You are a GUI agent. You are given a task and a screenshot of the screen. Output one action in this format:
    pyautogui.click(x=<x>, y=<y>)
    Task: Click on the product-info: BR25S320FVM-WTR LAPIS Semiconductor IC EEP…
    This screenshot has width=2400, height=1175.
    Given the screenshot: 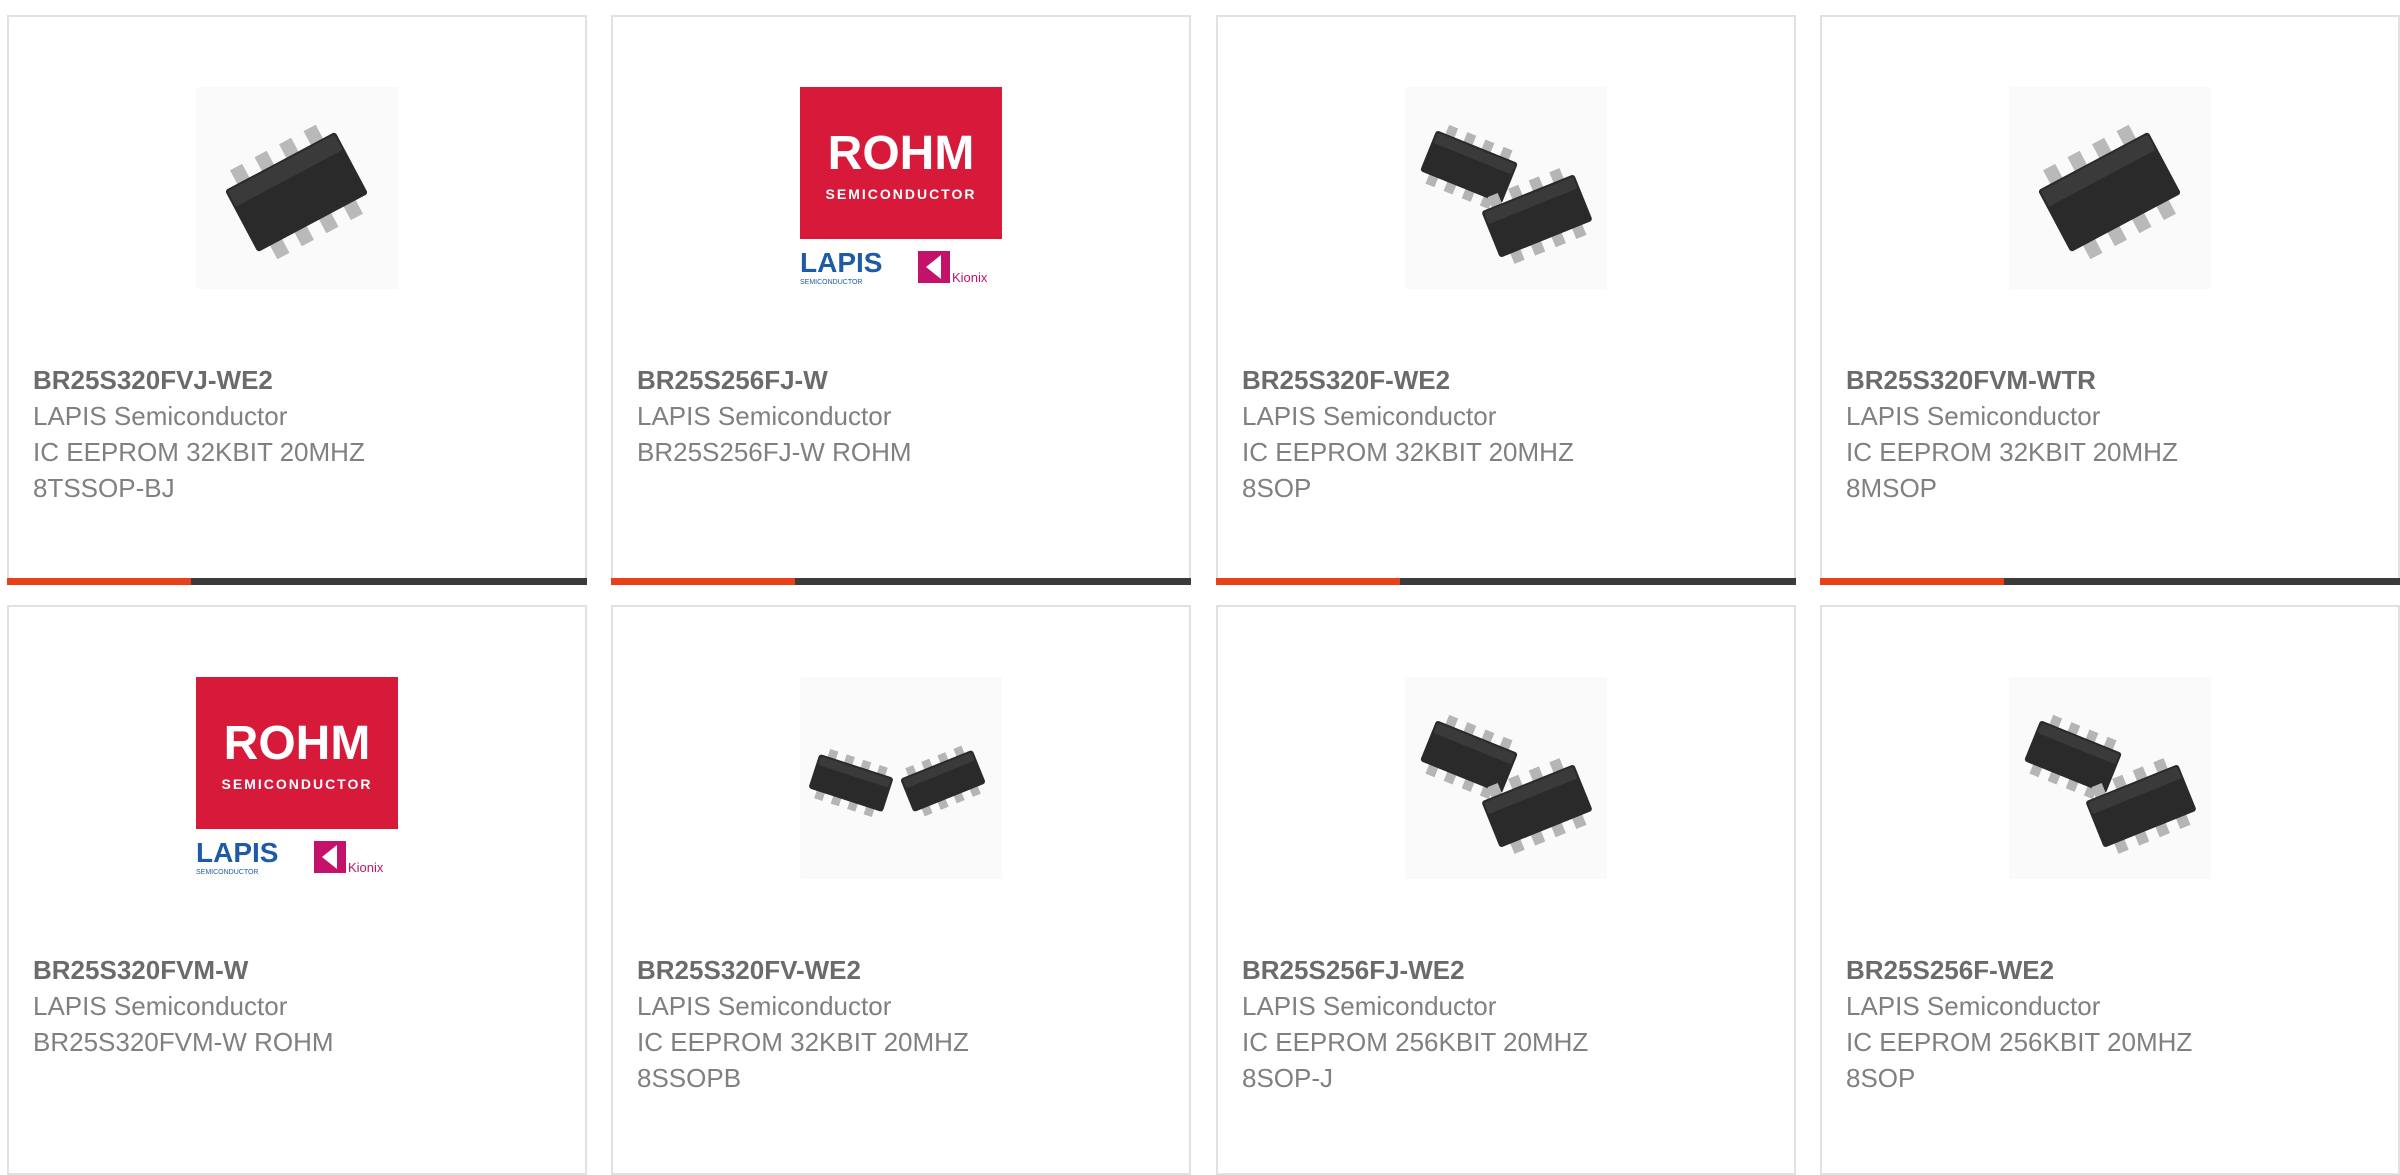 What is the action you would take?
    pyautogui.click(x=2112, y=434)
    